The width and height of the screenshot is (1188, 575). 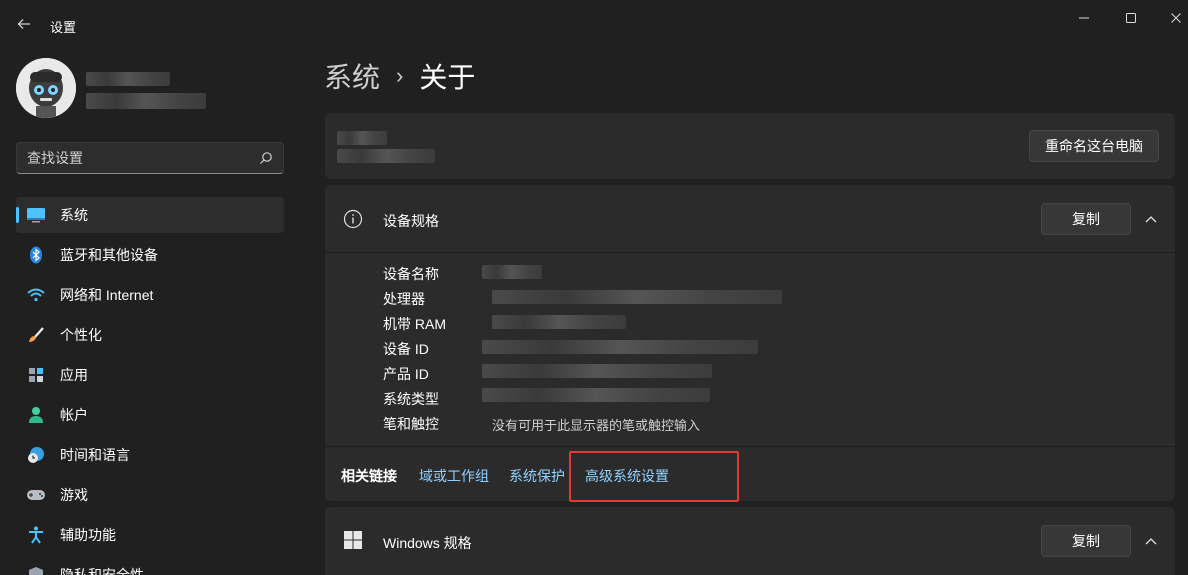 What do you see at coordinates (1086, 219) in the screenshot?
I see `copy-device-specs-button: 复制` at bounding box center [1086, 219].